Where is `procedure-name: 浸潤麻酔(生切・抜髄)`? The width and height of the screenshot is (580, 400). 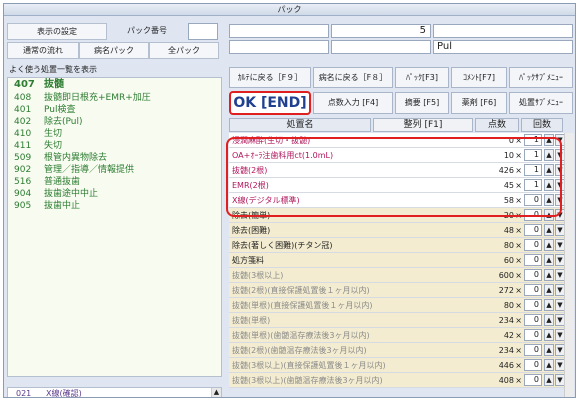
procedure-name: 浸潤麻酔(生切・抜髄) is located at coordinates (271, 140).